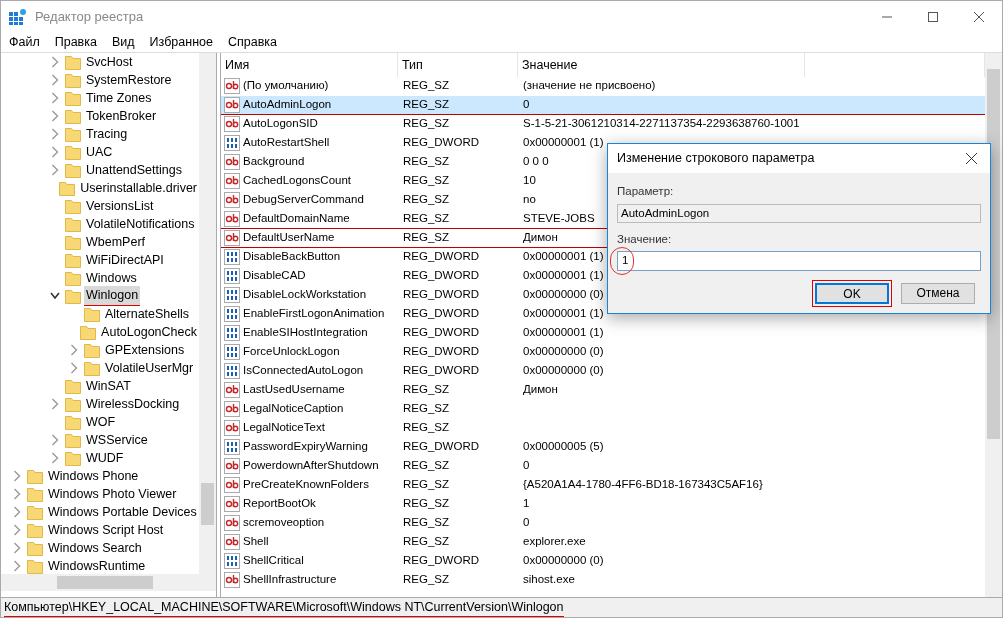 This screenshot has width=1003, height=618. Describe the element at coordinates (120, 206) in the screenshot. I see `tree-item: VersionsList` at that location.